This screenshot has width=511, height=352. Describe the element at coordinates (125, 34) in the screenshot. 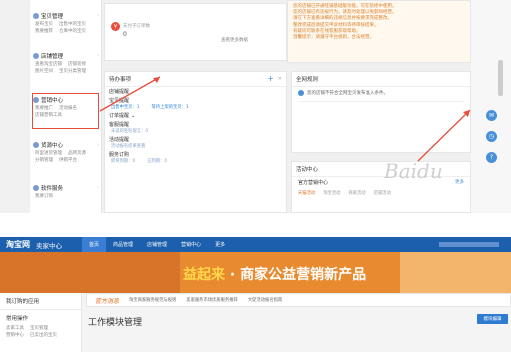

I see `stat-value: 0` at that location.